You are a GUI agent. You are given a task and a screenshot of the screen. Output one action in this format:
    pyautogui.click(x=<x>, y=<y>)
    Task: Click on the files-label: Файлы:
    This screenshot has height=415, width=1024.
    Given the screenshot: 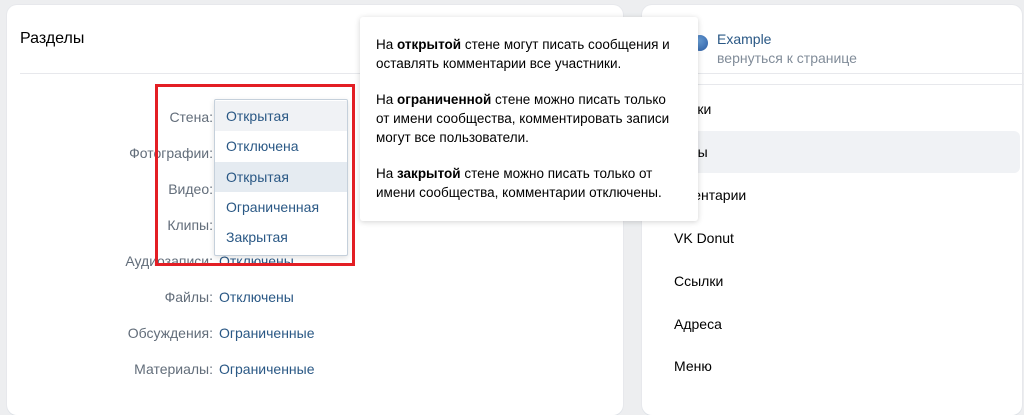 What is the action you would take?
    pyautogui.click(x=188, y=297)
    